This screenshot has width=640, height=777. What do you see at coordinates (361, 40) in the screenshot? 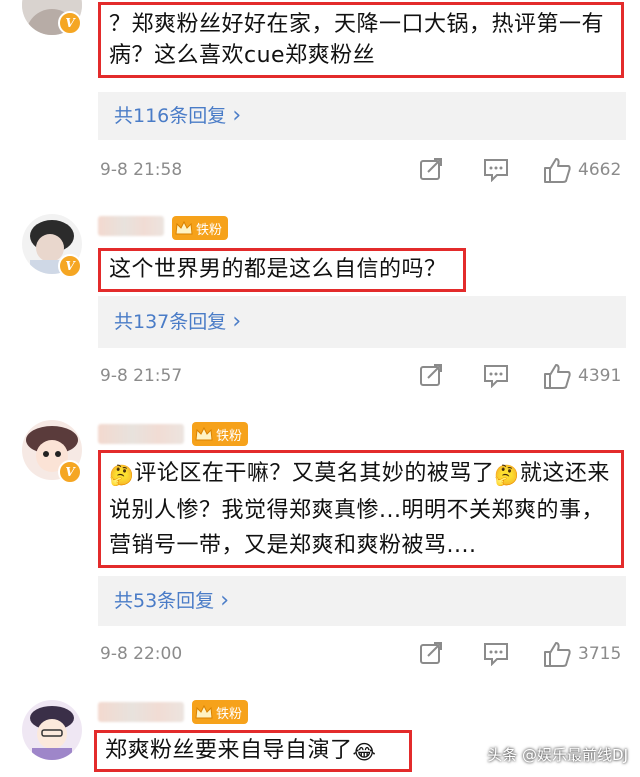
I see `comment-text: ？郑爽粉丝好好在家，天降一口大锅，热评第一有病？这么喜欢cue郑爽粉丝` at bounding box center [361, 40].